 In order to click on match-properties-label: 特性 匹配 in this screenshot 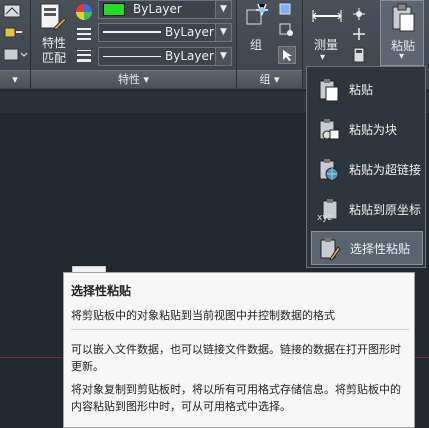, I will do `click(54, 51)`.